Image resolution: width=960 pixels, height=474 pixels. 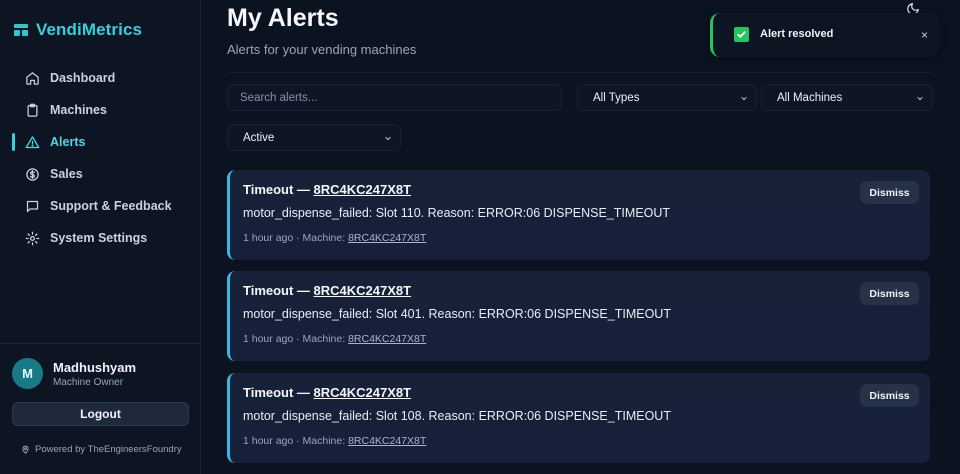 What do you see at coordinates (924, 35) in the screenshot?
I see `close-icon: ×` at bounding box center [924, 35].